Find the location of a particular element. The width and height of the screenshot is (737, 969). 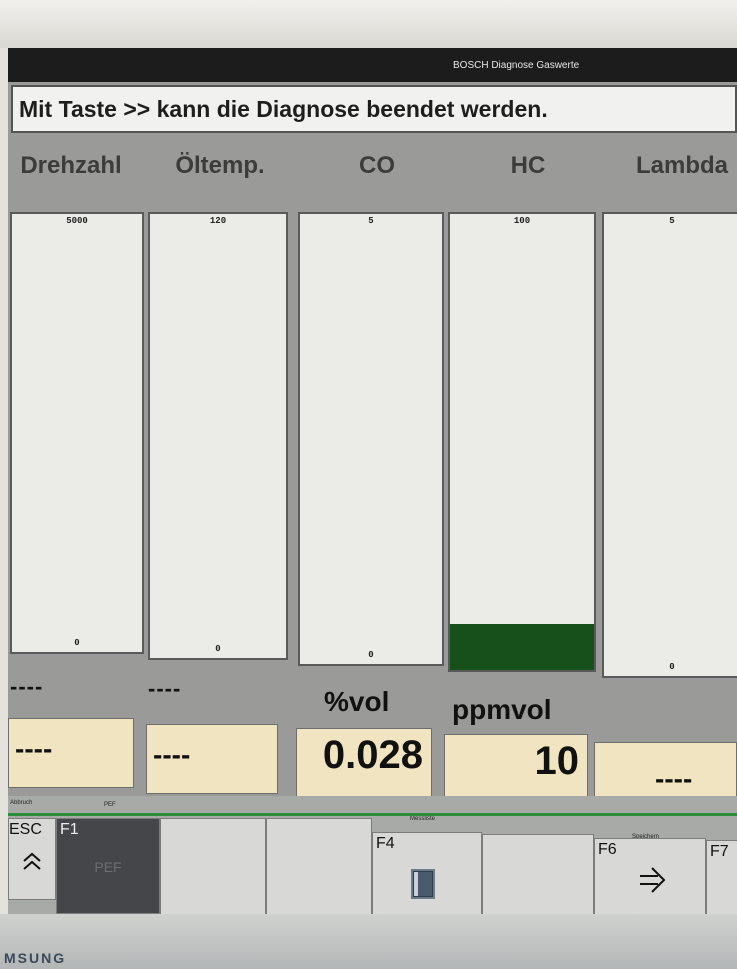

value-box-co: 0.028 is located at coordinates (364, 764).